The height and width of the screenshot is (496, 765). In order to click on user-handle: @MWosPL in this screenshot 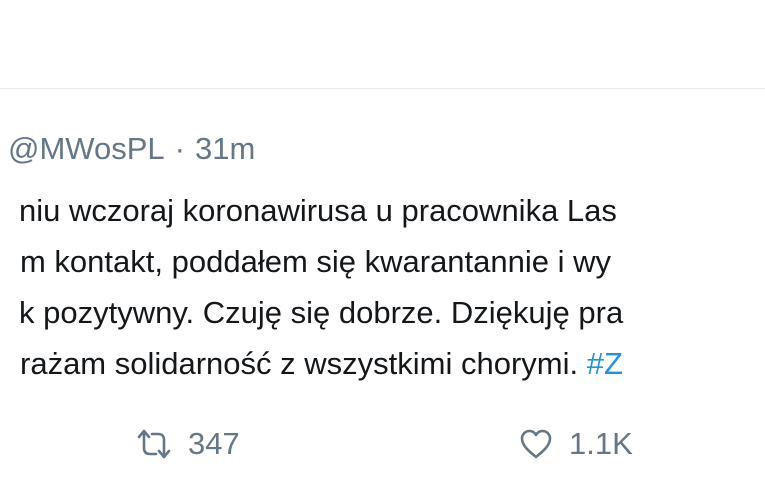, I will do `click(86, 148)`.